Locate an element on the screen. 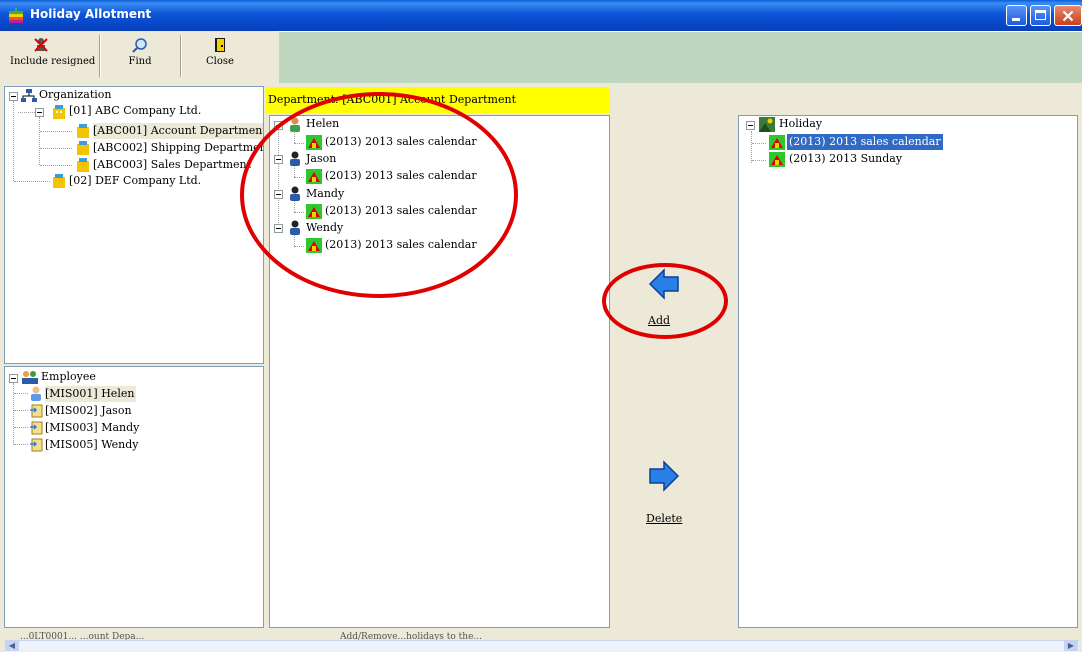 This screenshot has height=652, width=1082. tree-dept-abc001: [ABC001] Account Department is located at coordinates (178, 131).